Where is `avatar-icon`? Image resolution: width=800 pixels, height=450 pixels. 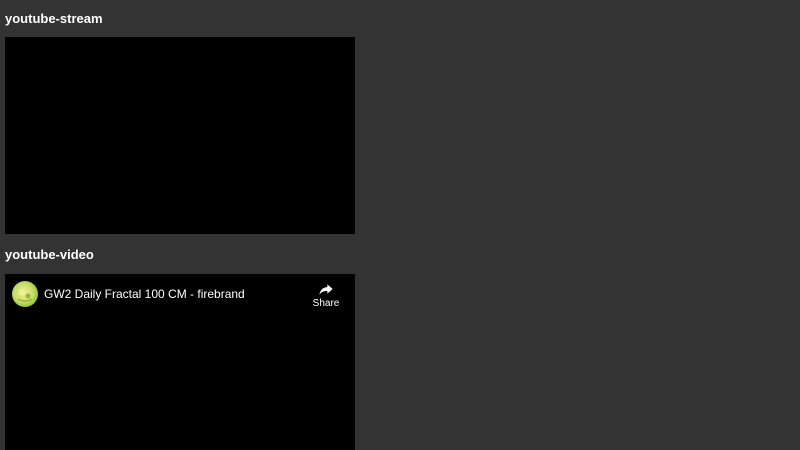 avatar-icon is located at coordinates (25, 295).